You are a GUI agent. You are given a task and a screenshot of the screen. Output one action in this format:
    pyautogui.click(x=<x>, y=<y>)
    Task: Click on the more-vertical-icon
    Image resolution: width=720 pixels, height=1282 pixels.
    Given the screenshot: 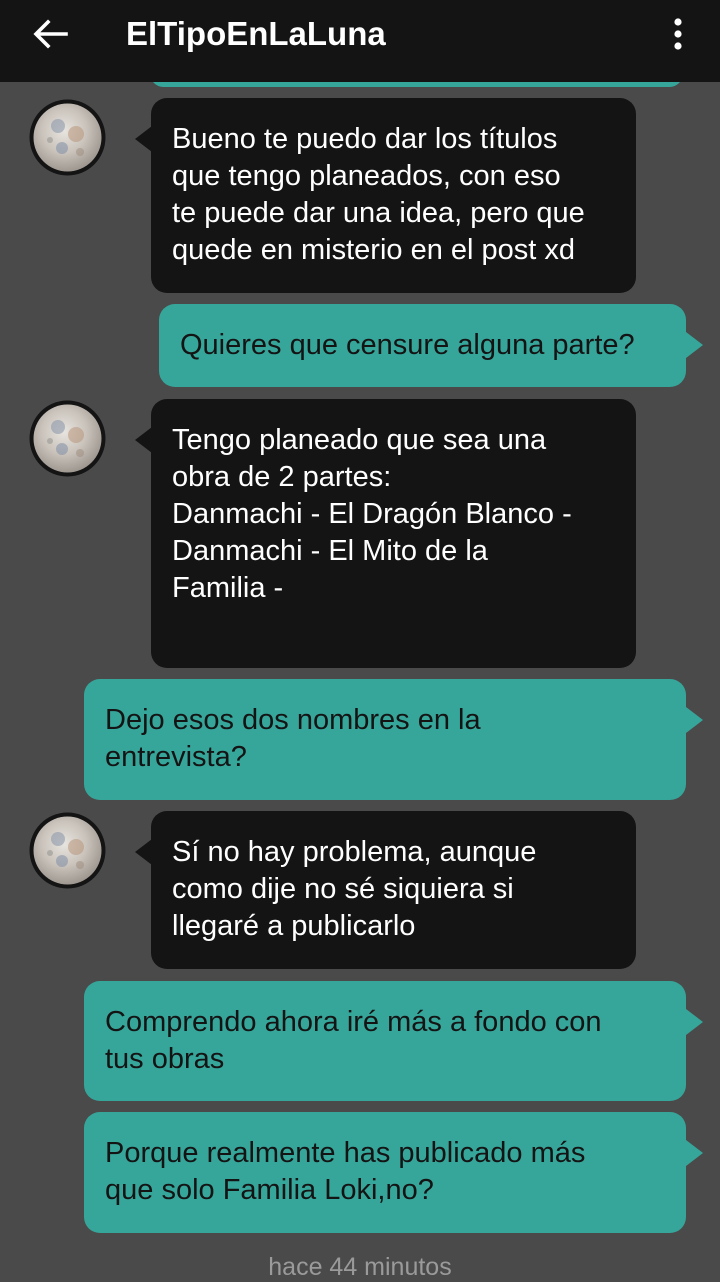 What is the action you would take?
    pyautogui.click(x=678, y=34)
    